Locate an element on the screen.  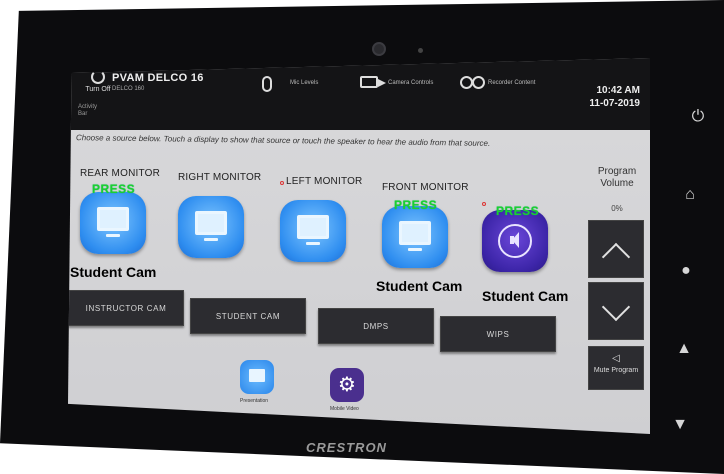
room-name: PVAM DELCO 16 is located at coordinates (158, 78).